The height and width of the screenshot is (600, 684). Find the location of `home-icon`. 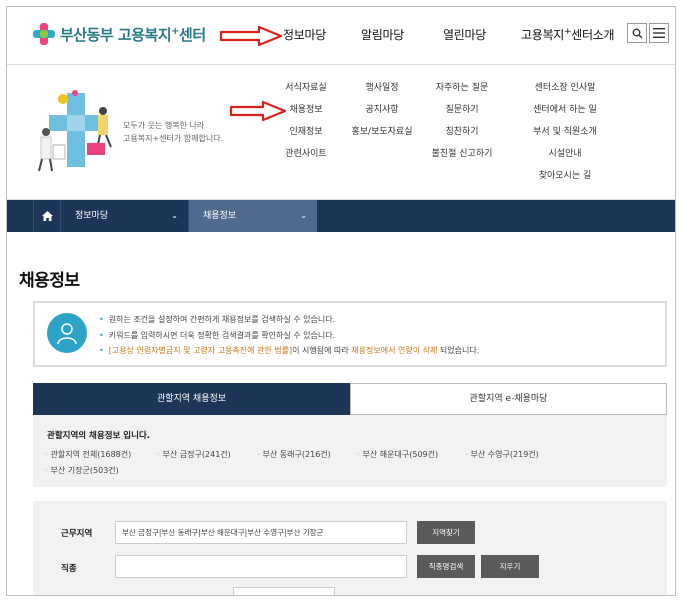

home-icon is located at coordinates (47, 216).